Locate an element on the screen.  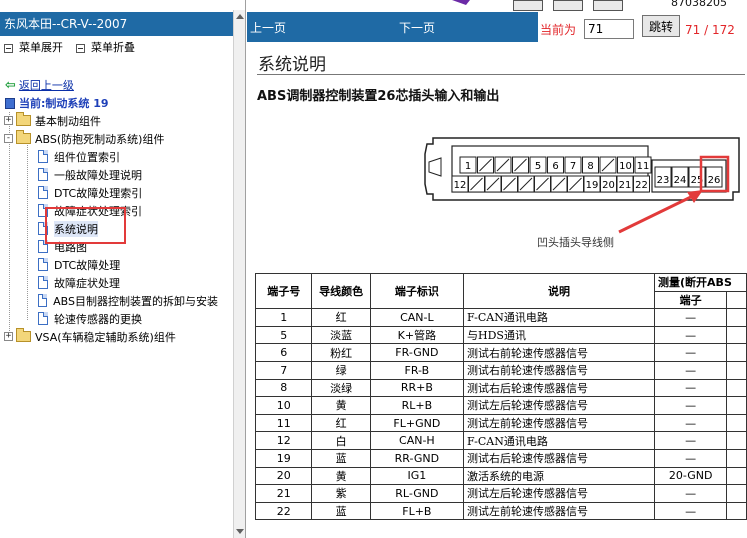
pin-label: 22 is located at coordinates (641, 185).